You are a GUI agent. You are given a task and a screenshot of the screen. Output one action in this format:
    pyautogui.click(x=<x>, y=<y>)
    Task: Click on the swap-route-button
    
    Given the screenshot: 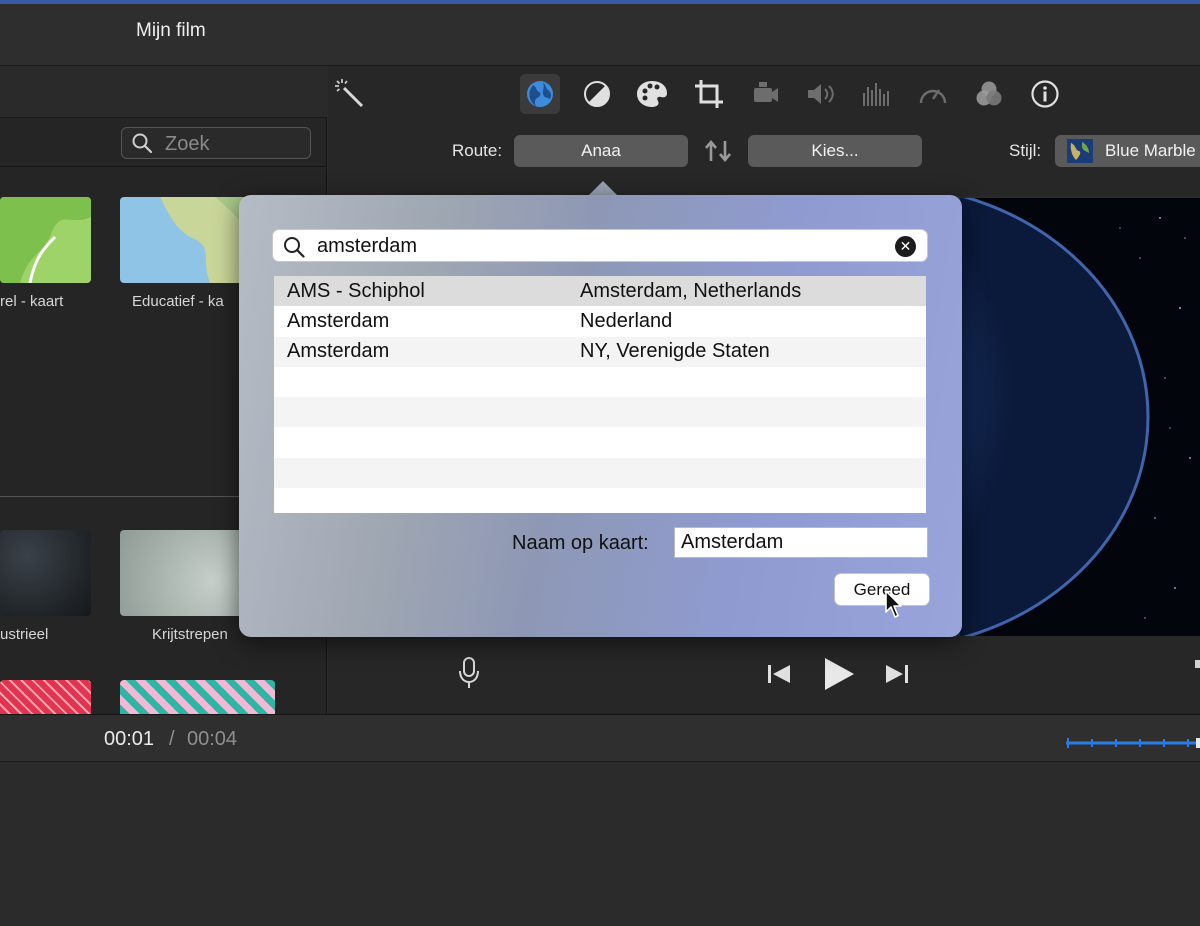 What is the action you would take?
    pyautogui.click(x=718, y=151)
    